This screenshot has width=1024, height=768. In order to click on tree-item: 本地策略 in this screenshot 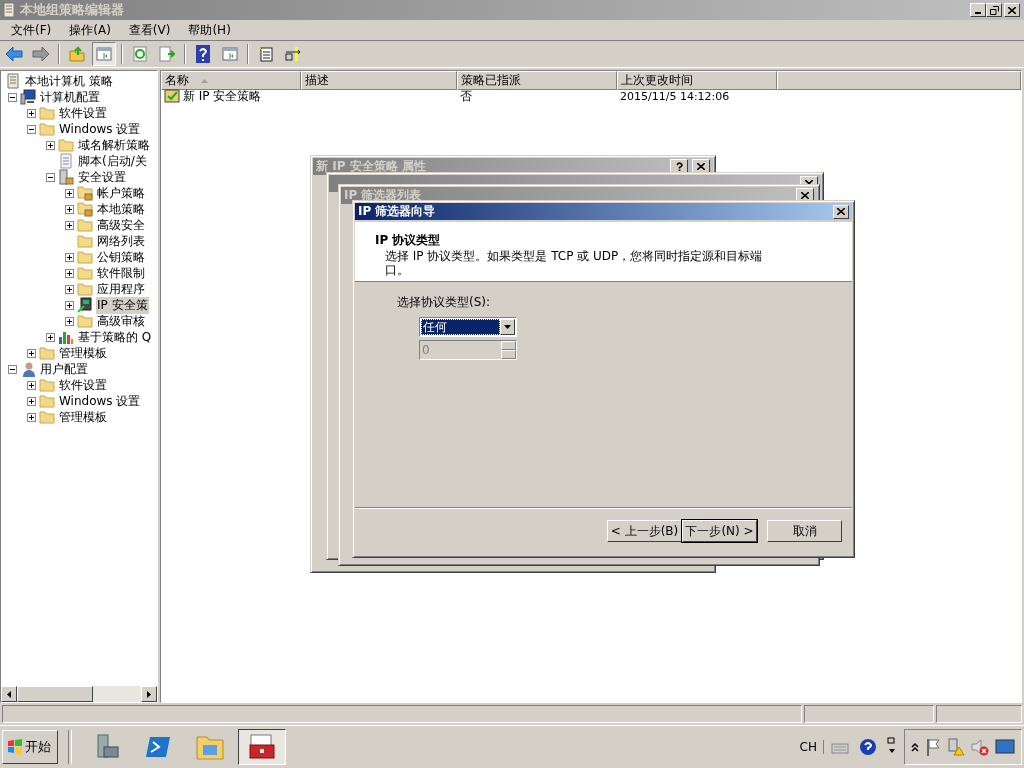, I will do `click(121, 209)`.